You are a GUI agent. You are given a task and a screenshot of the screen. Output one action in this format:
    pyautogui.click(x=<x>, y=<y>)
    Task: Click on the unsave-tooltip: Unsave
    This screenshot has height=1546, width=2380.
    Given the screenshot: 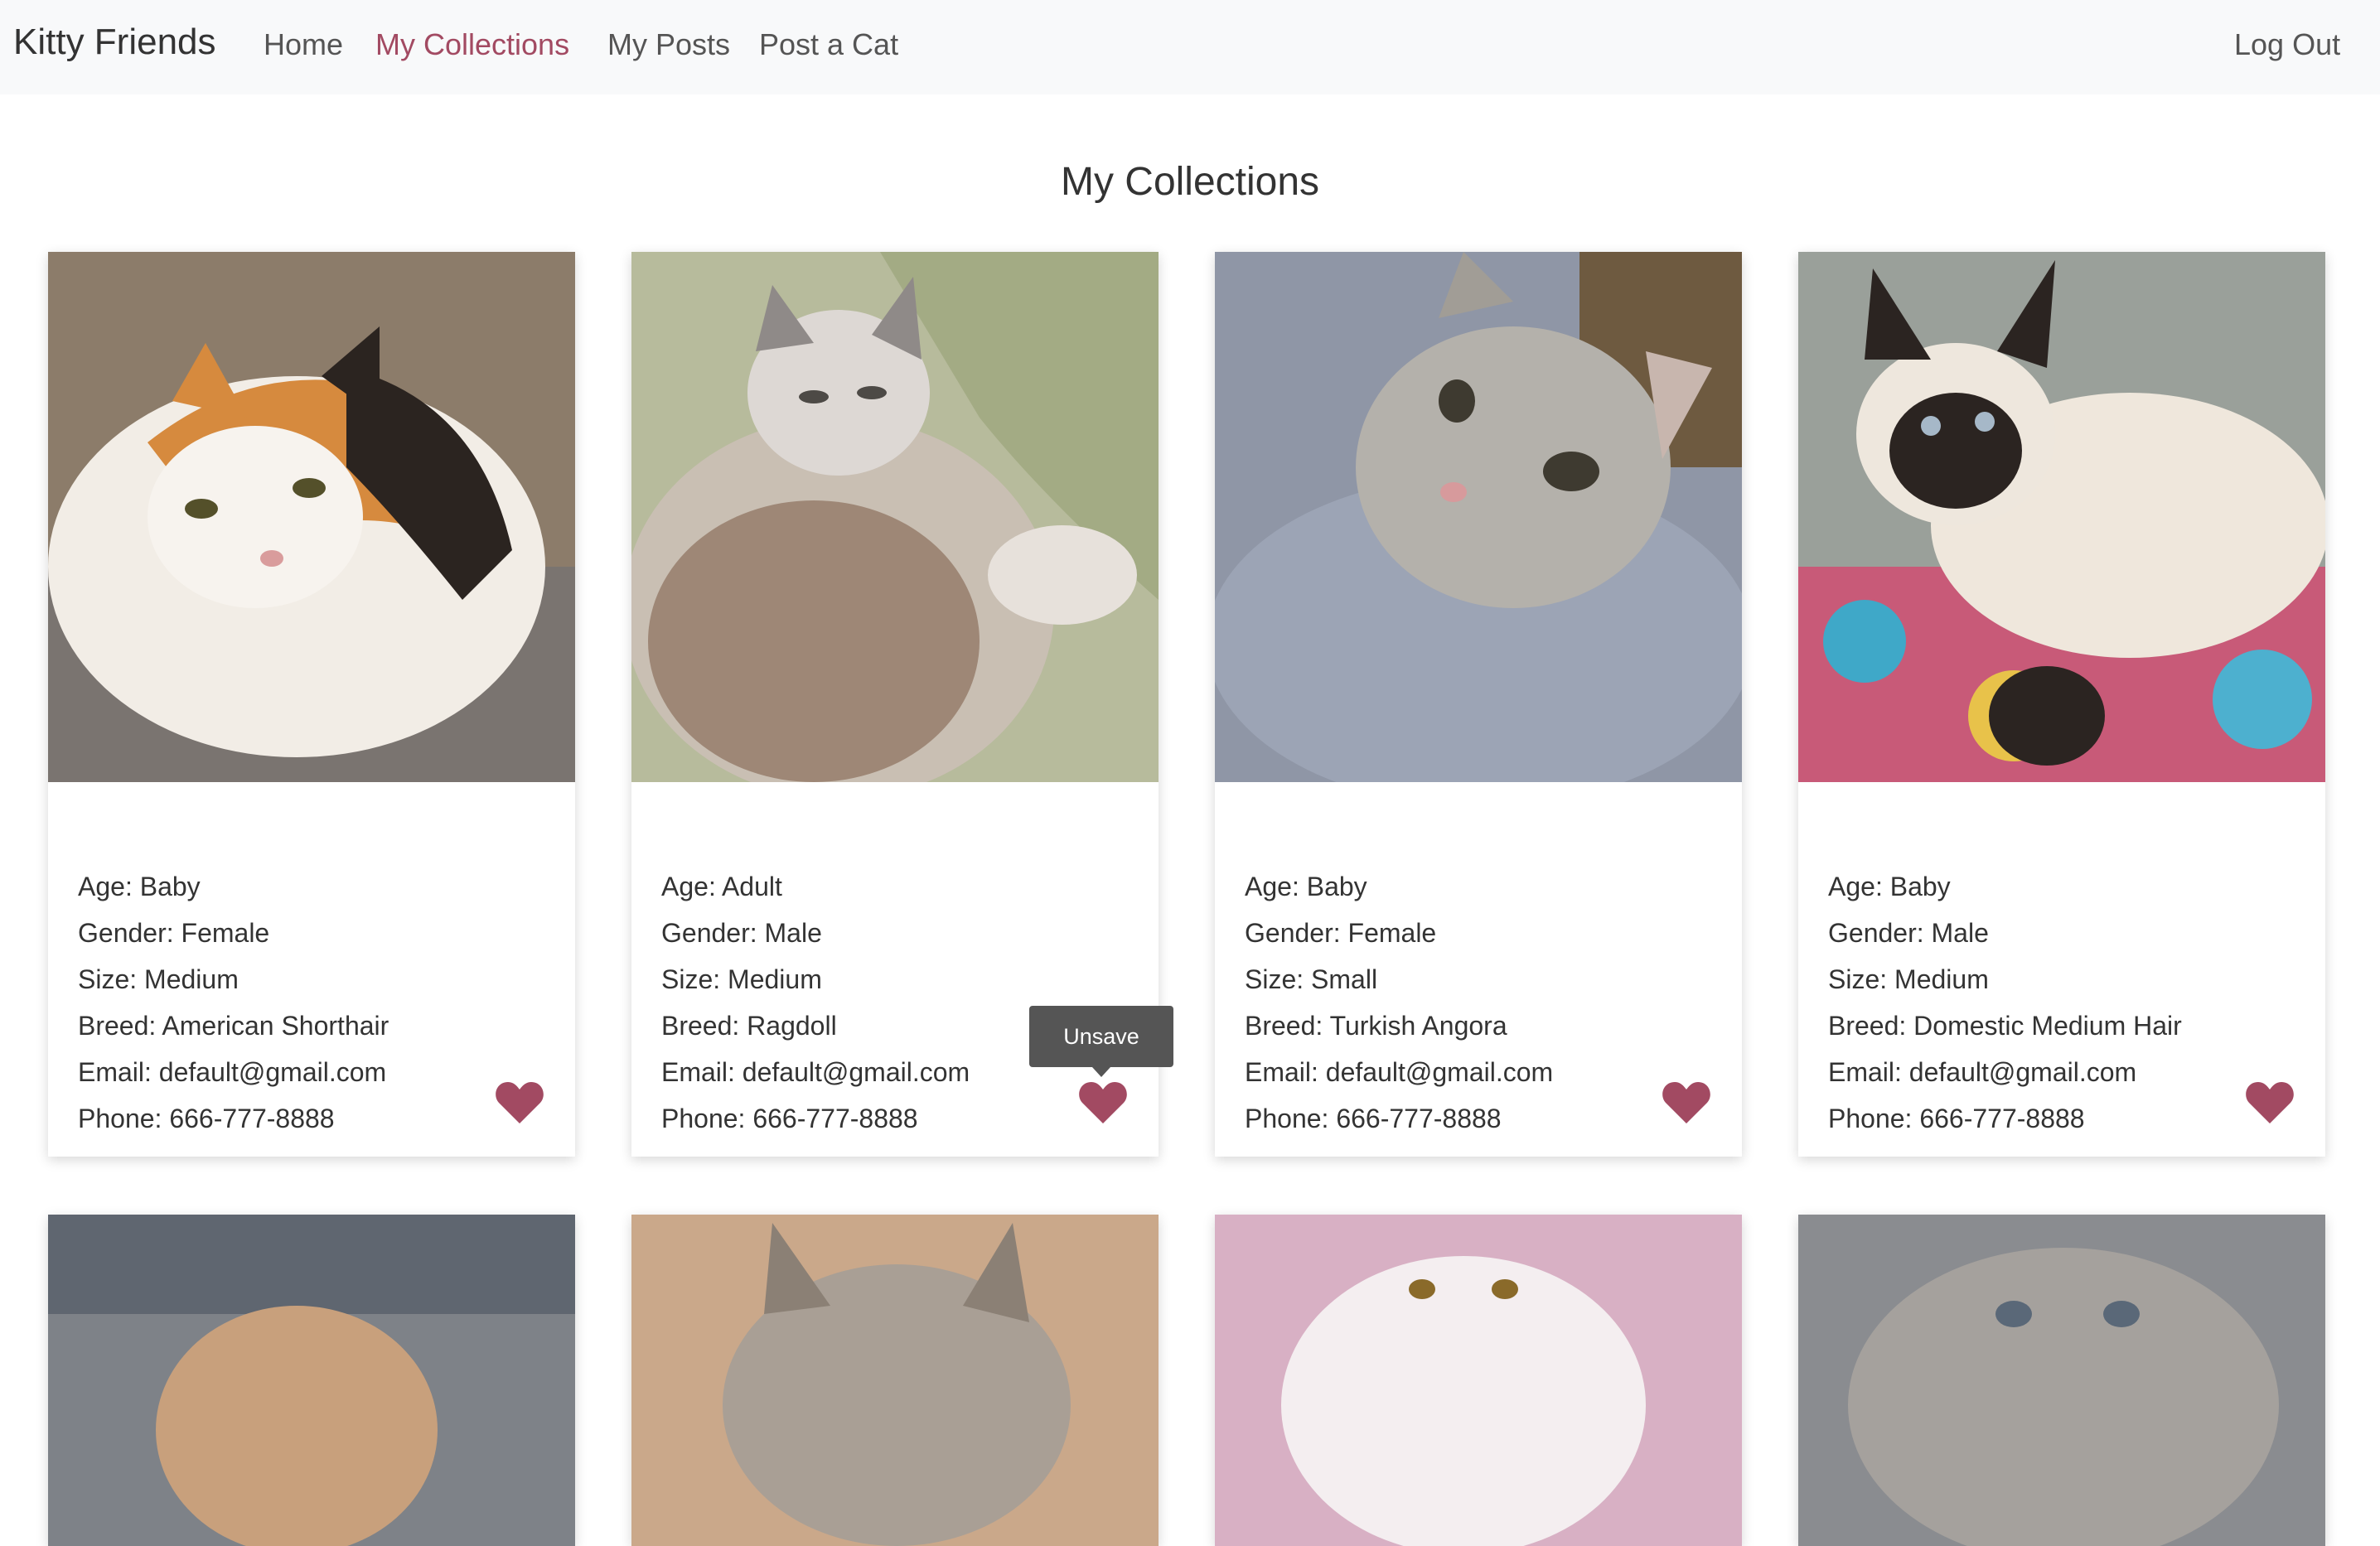 What is the action you would take?
    pyautogui.click(x=1101, y=1042)
    